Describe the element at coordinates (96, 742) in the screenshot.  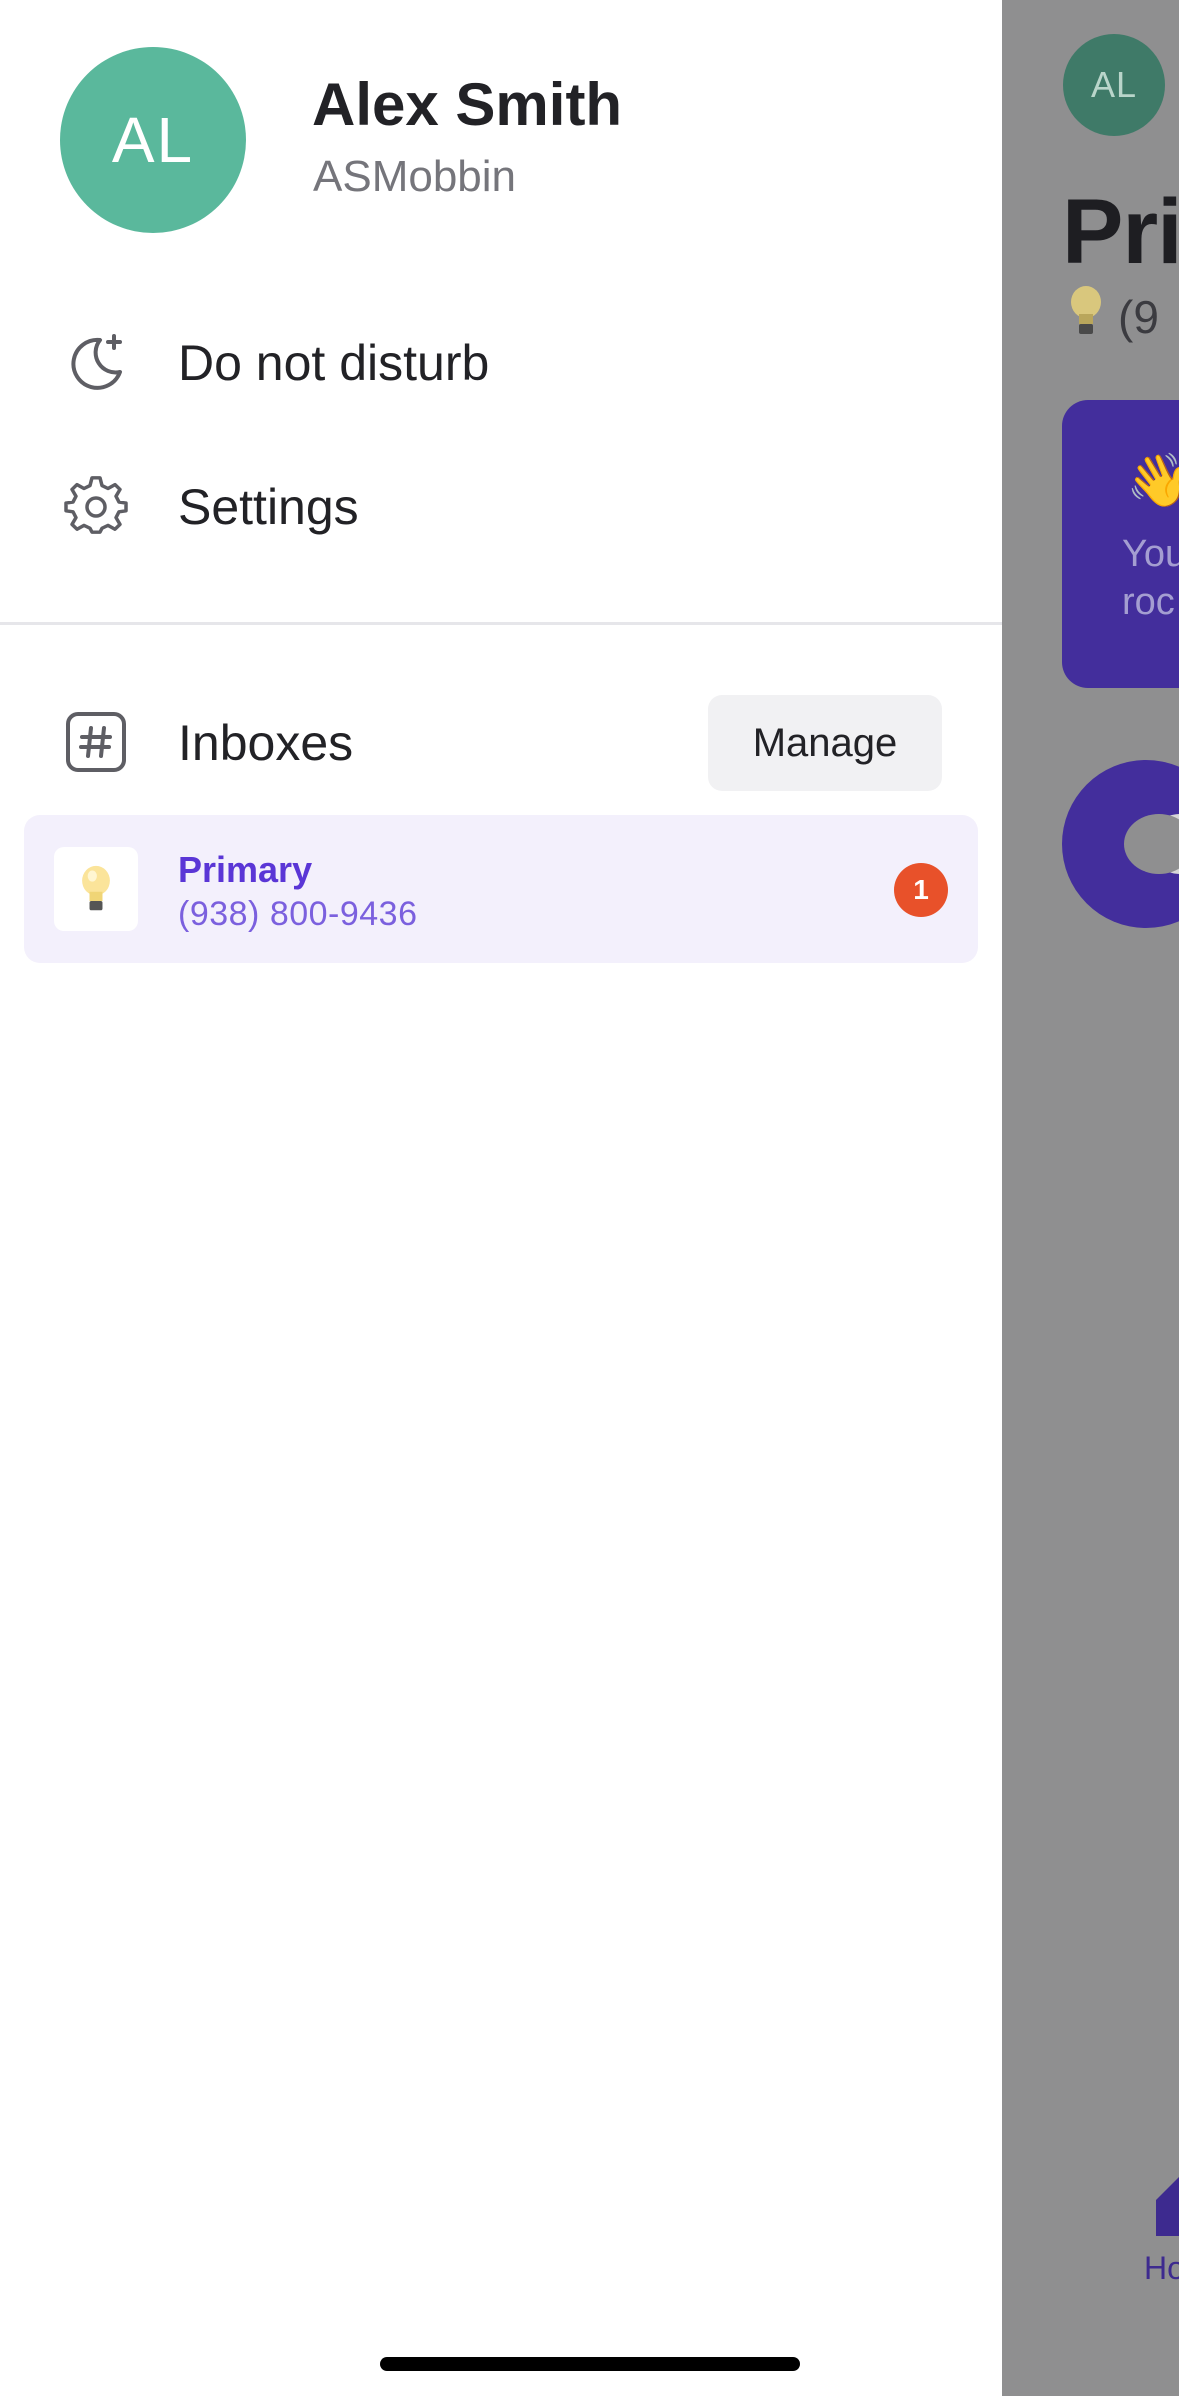
I see `hash-icon` at that location.